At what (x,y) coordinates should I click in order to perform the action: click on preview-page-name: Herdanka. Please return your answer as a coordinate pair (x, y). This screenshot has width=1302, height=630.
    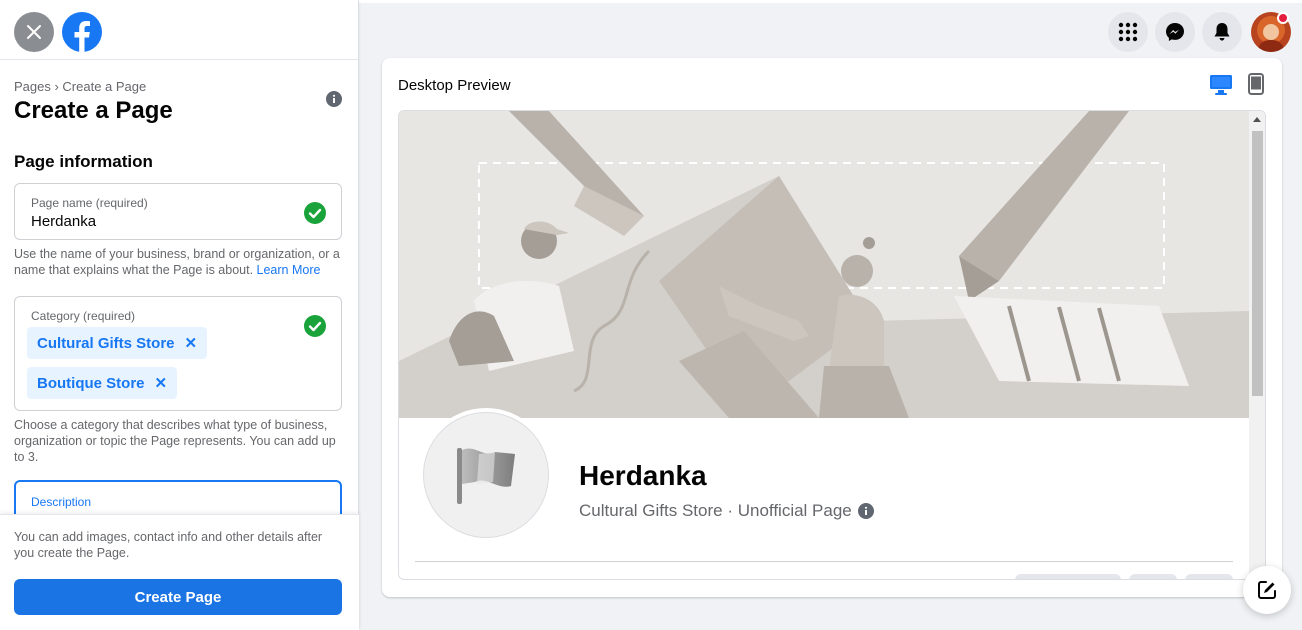
    Looking at the image, I should click on (643, 475).